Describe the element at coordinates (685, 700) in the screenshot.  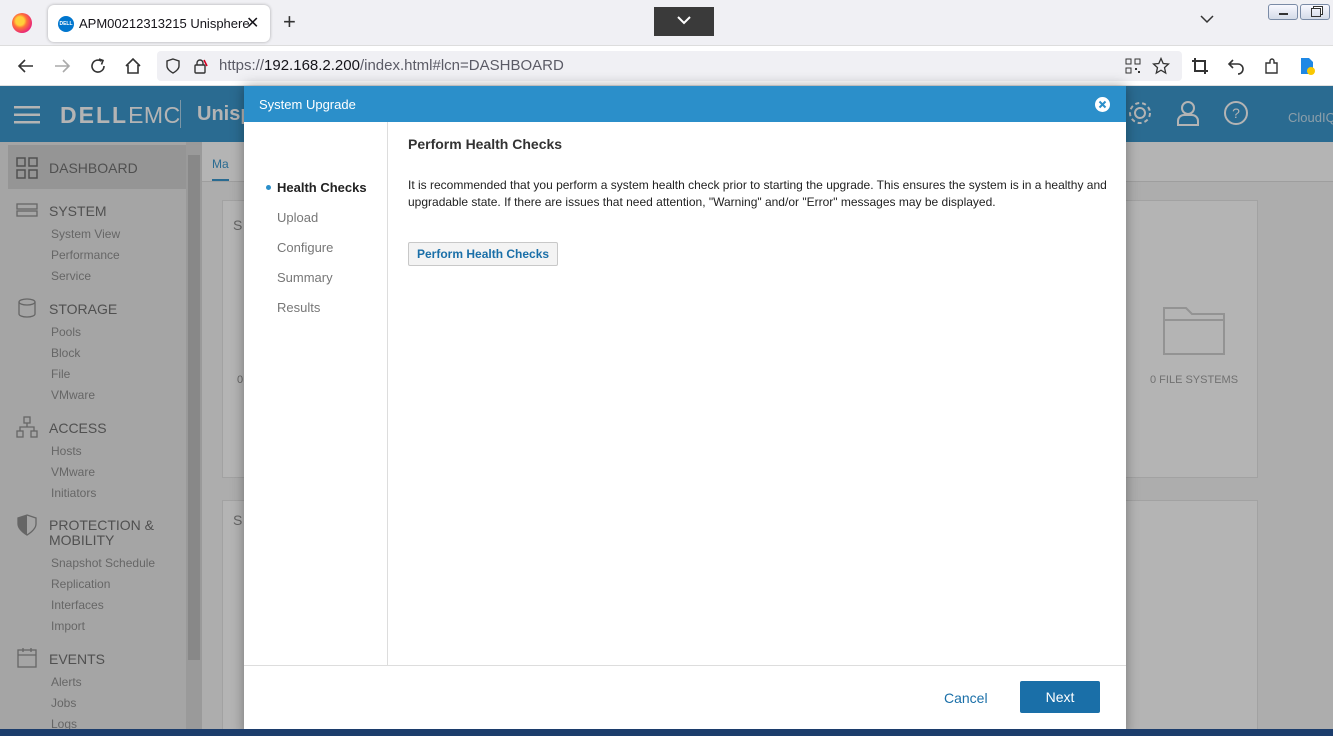
I see `dialog-footer: Cancel Next` at that location.